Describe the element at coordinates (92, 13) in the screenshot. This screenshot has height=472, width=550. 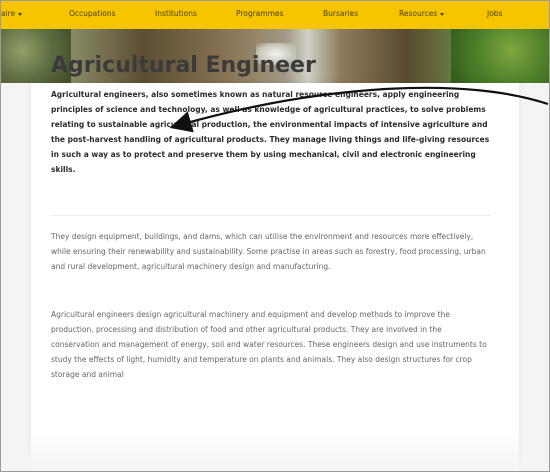
I see `nav-item-occupations: Occupations` at that location.